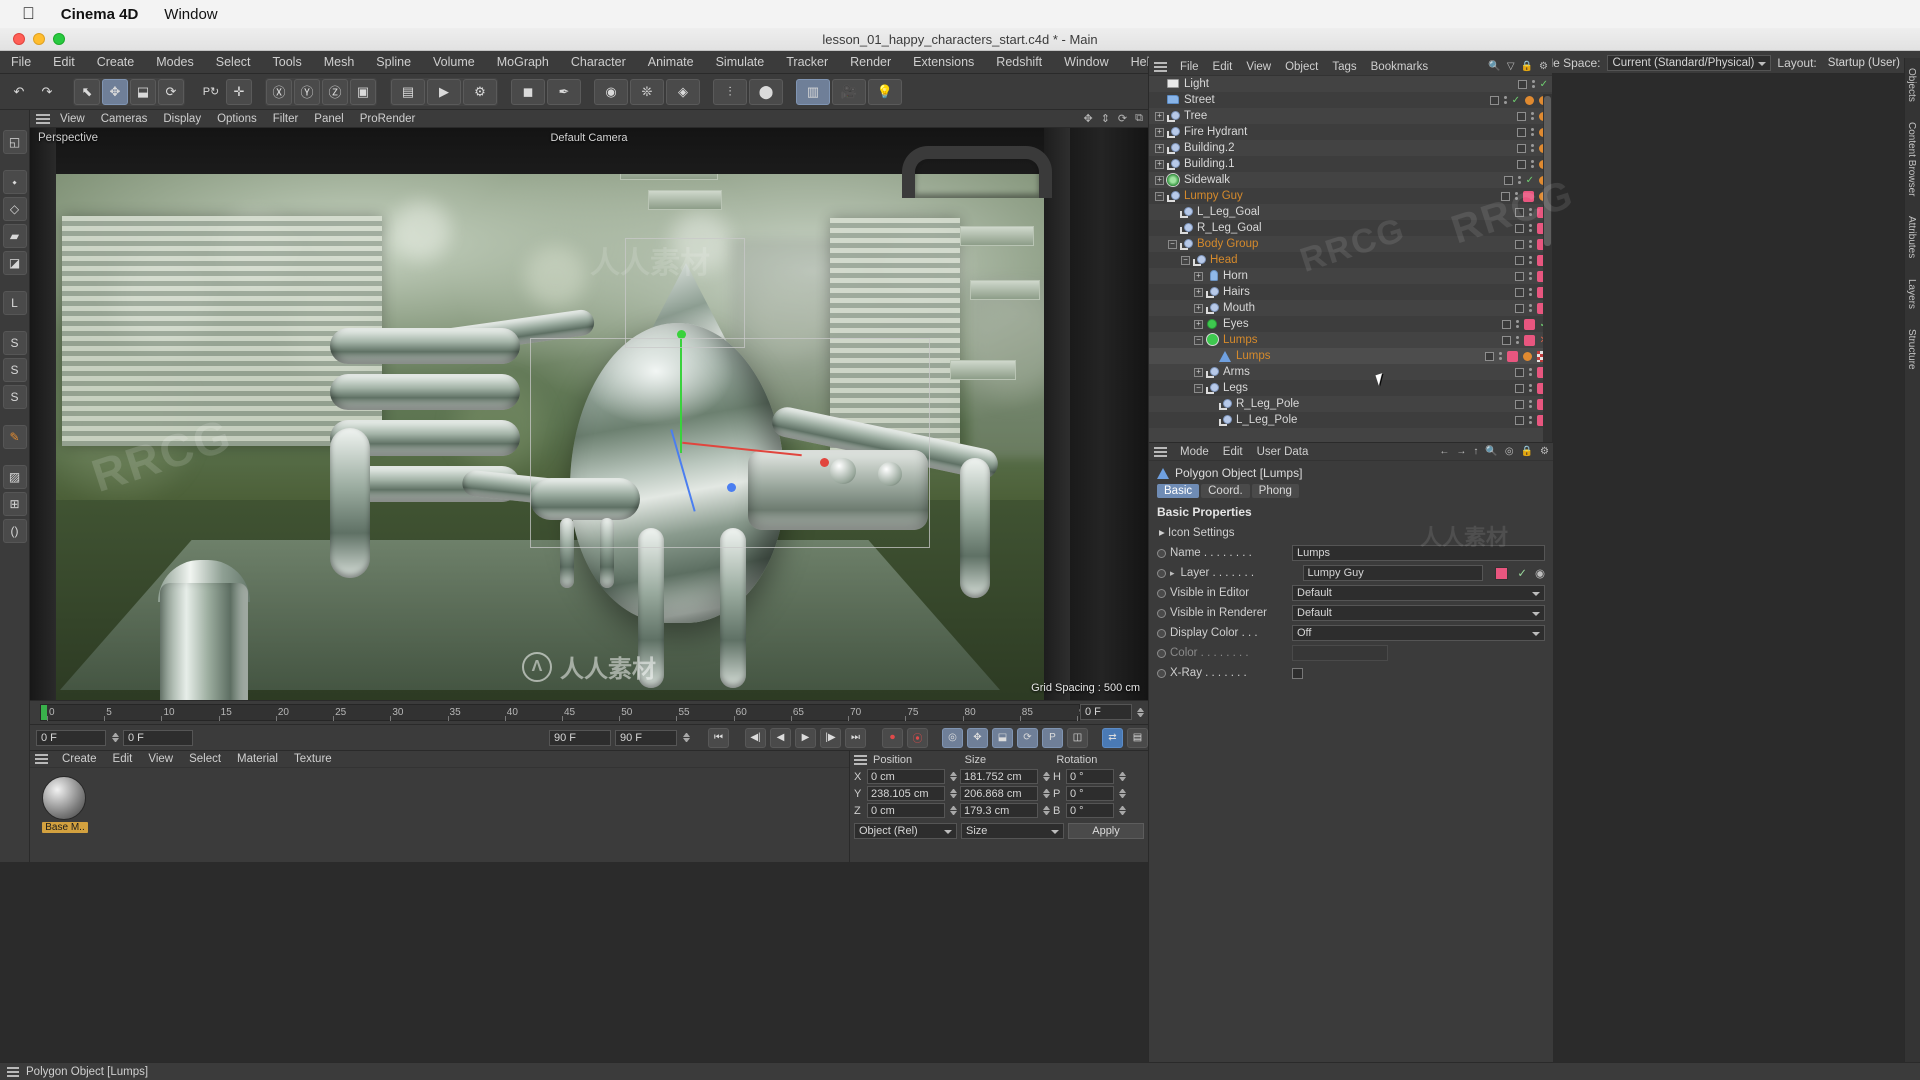 The image size is (1920, 1080). I want to click on layer-value-field: Lumpy Guy, so click(1393, 573).